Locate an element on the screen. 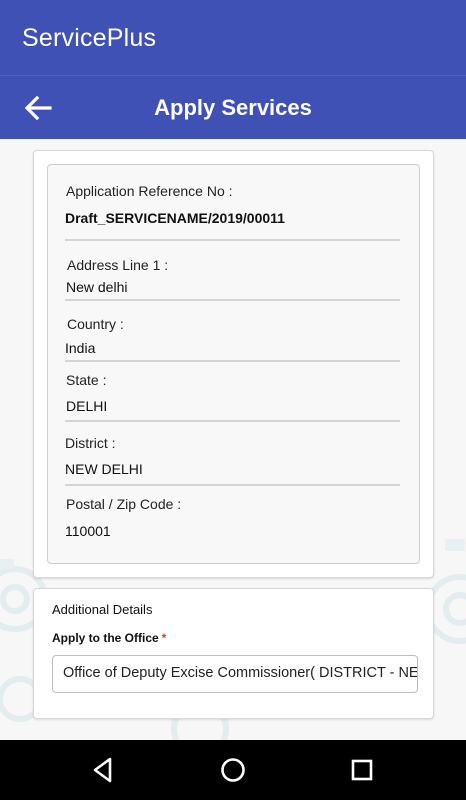 This screenshot has width=466, height=800. nav-home-button is located at coordinates (233, 770).